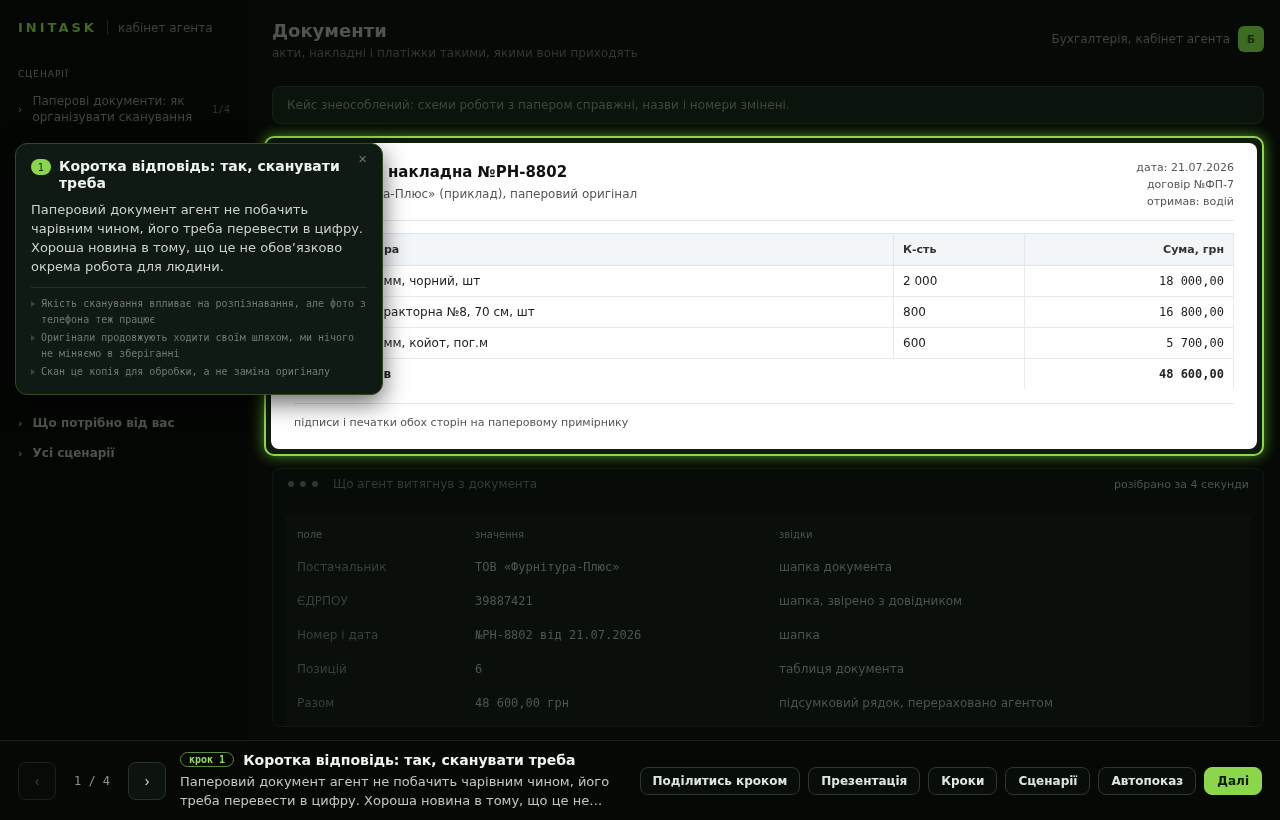 Image resolution: width=1280 pixels, height=820 pixels. Describe the element at coordinates (1129, 373) in the screenshot. I see `total-sum: 48 600,00` at that location.